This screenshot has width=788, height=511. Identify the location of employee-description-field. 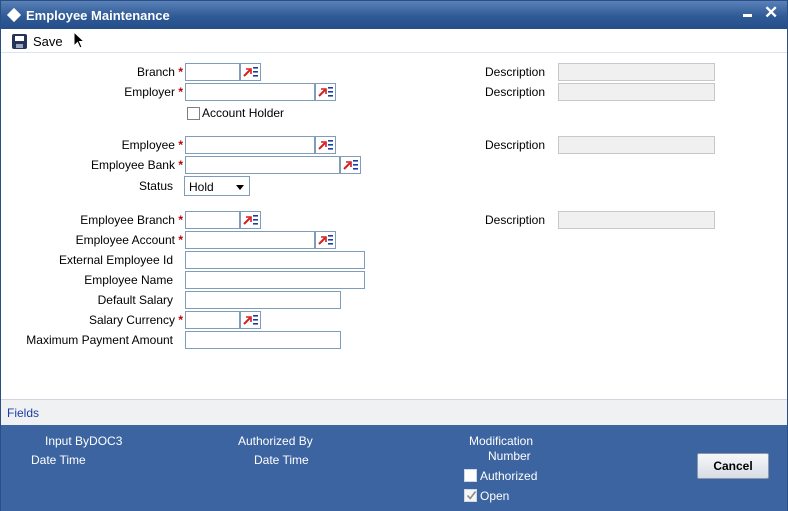
(636, 145).